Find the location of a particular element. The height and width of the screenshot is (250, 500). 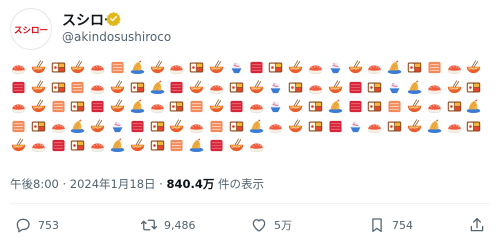

author-handle: @akindosushiroco is located at coordinates (116, 37).